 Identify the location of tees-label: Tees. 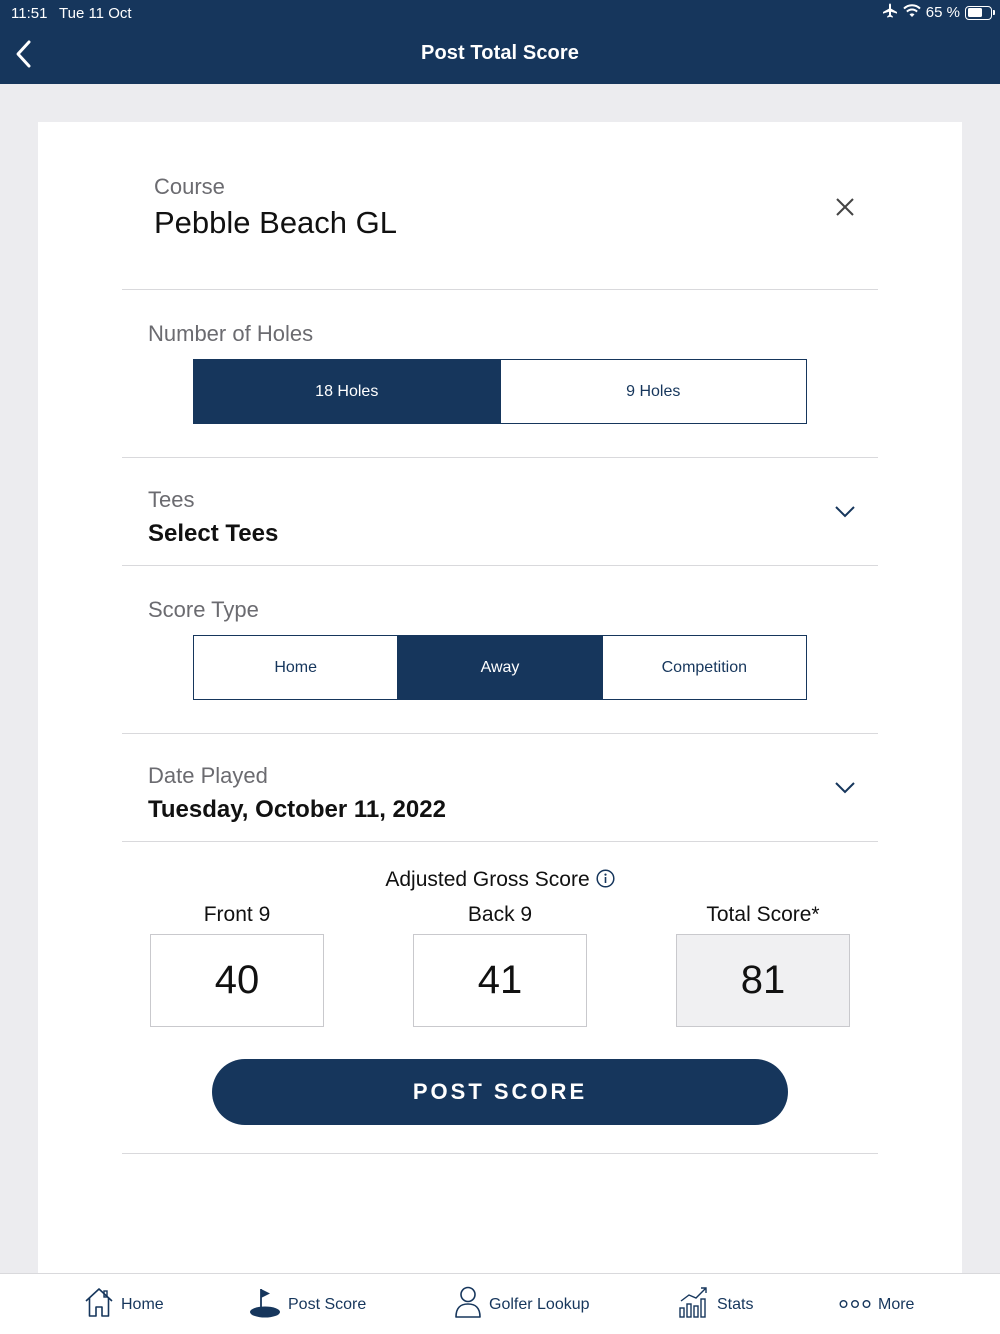
(171, 499).